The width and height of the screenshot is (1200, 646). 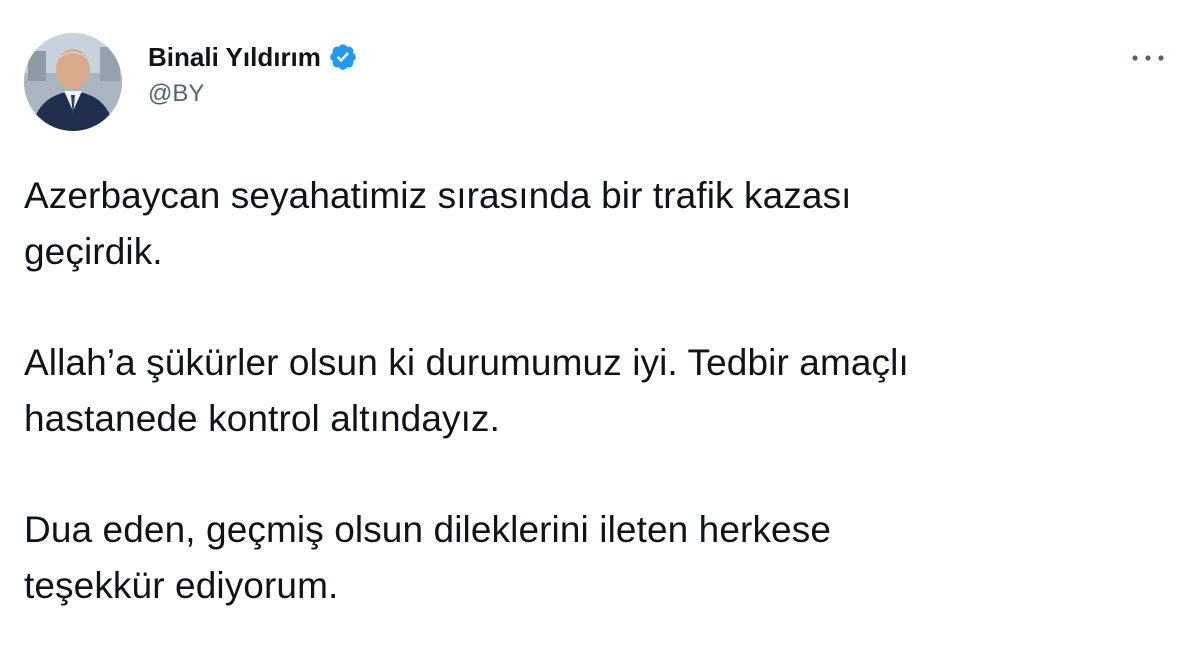 I want to click on name-row: Binali Yıldırım, so click(x=253, y=57).